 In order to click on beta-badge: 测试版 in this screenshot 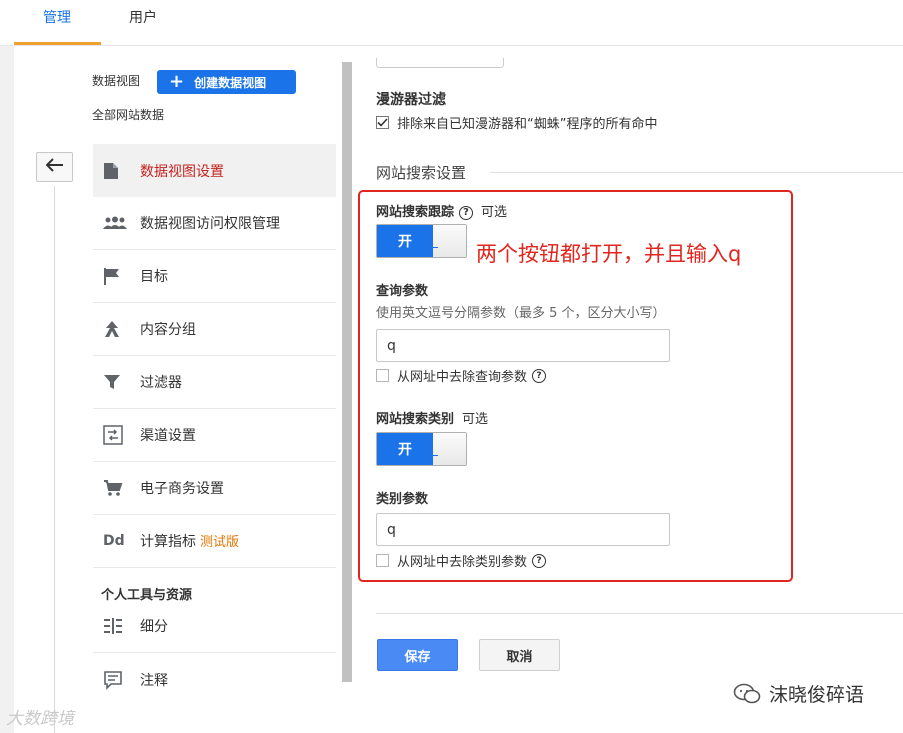, I will do `click(220, 542)`.